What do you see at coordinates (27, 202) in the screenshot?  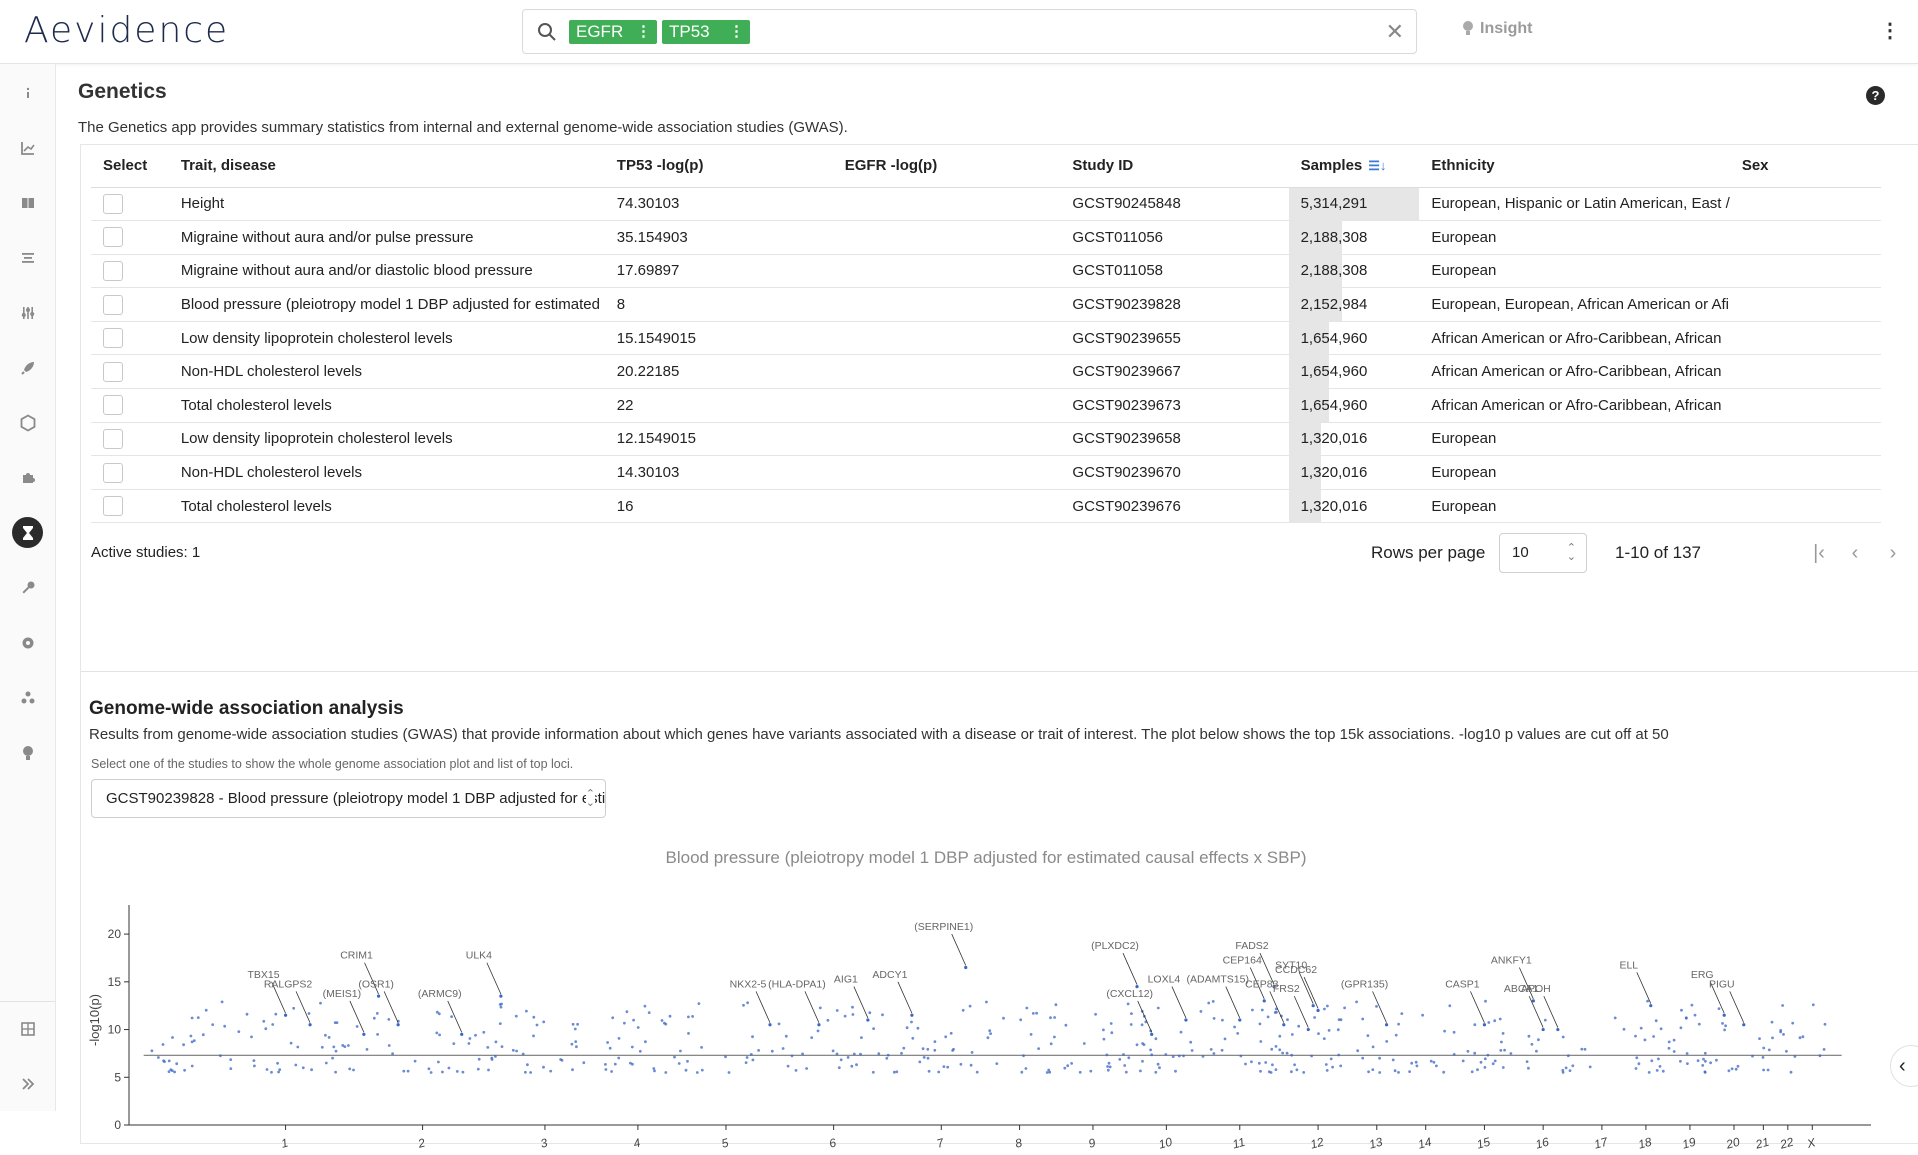 I see `sidebar-item-book` at bounding box center [27, 202].